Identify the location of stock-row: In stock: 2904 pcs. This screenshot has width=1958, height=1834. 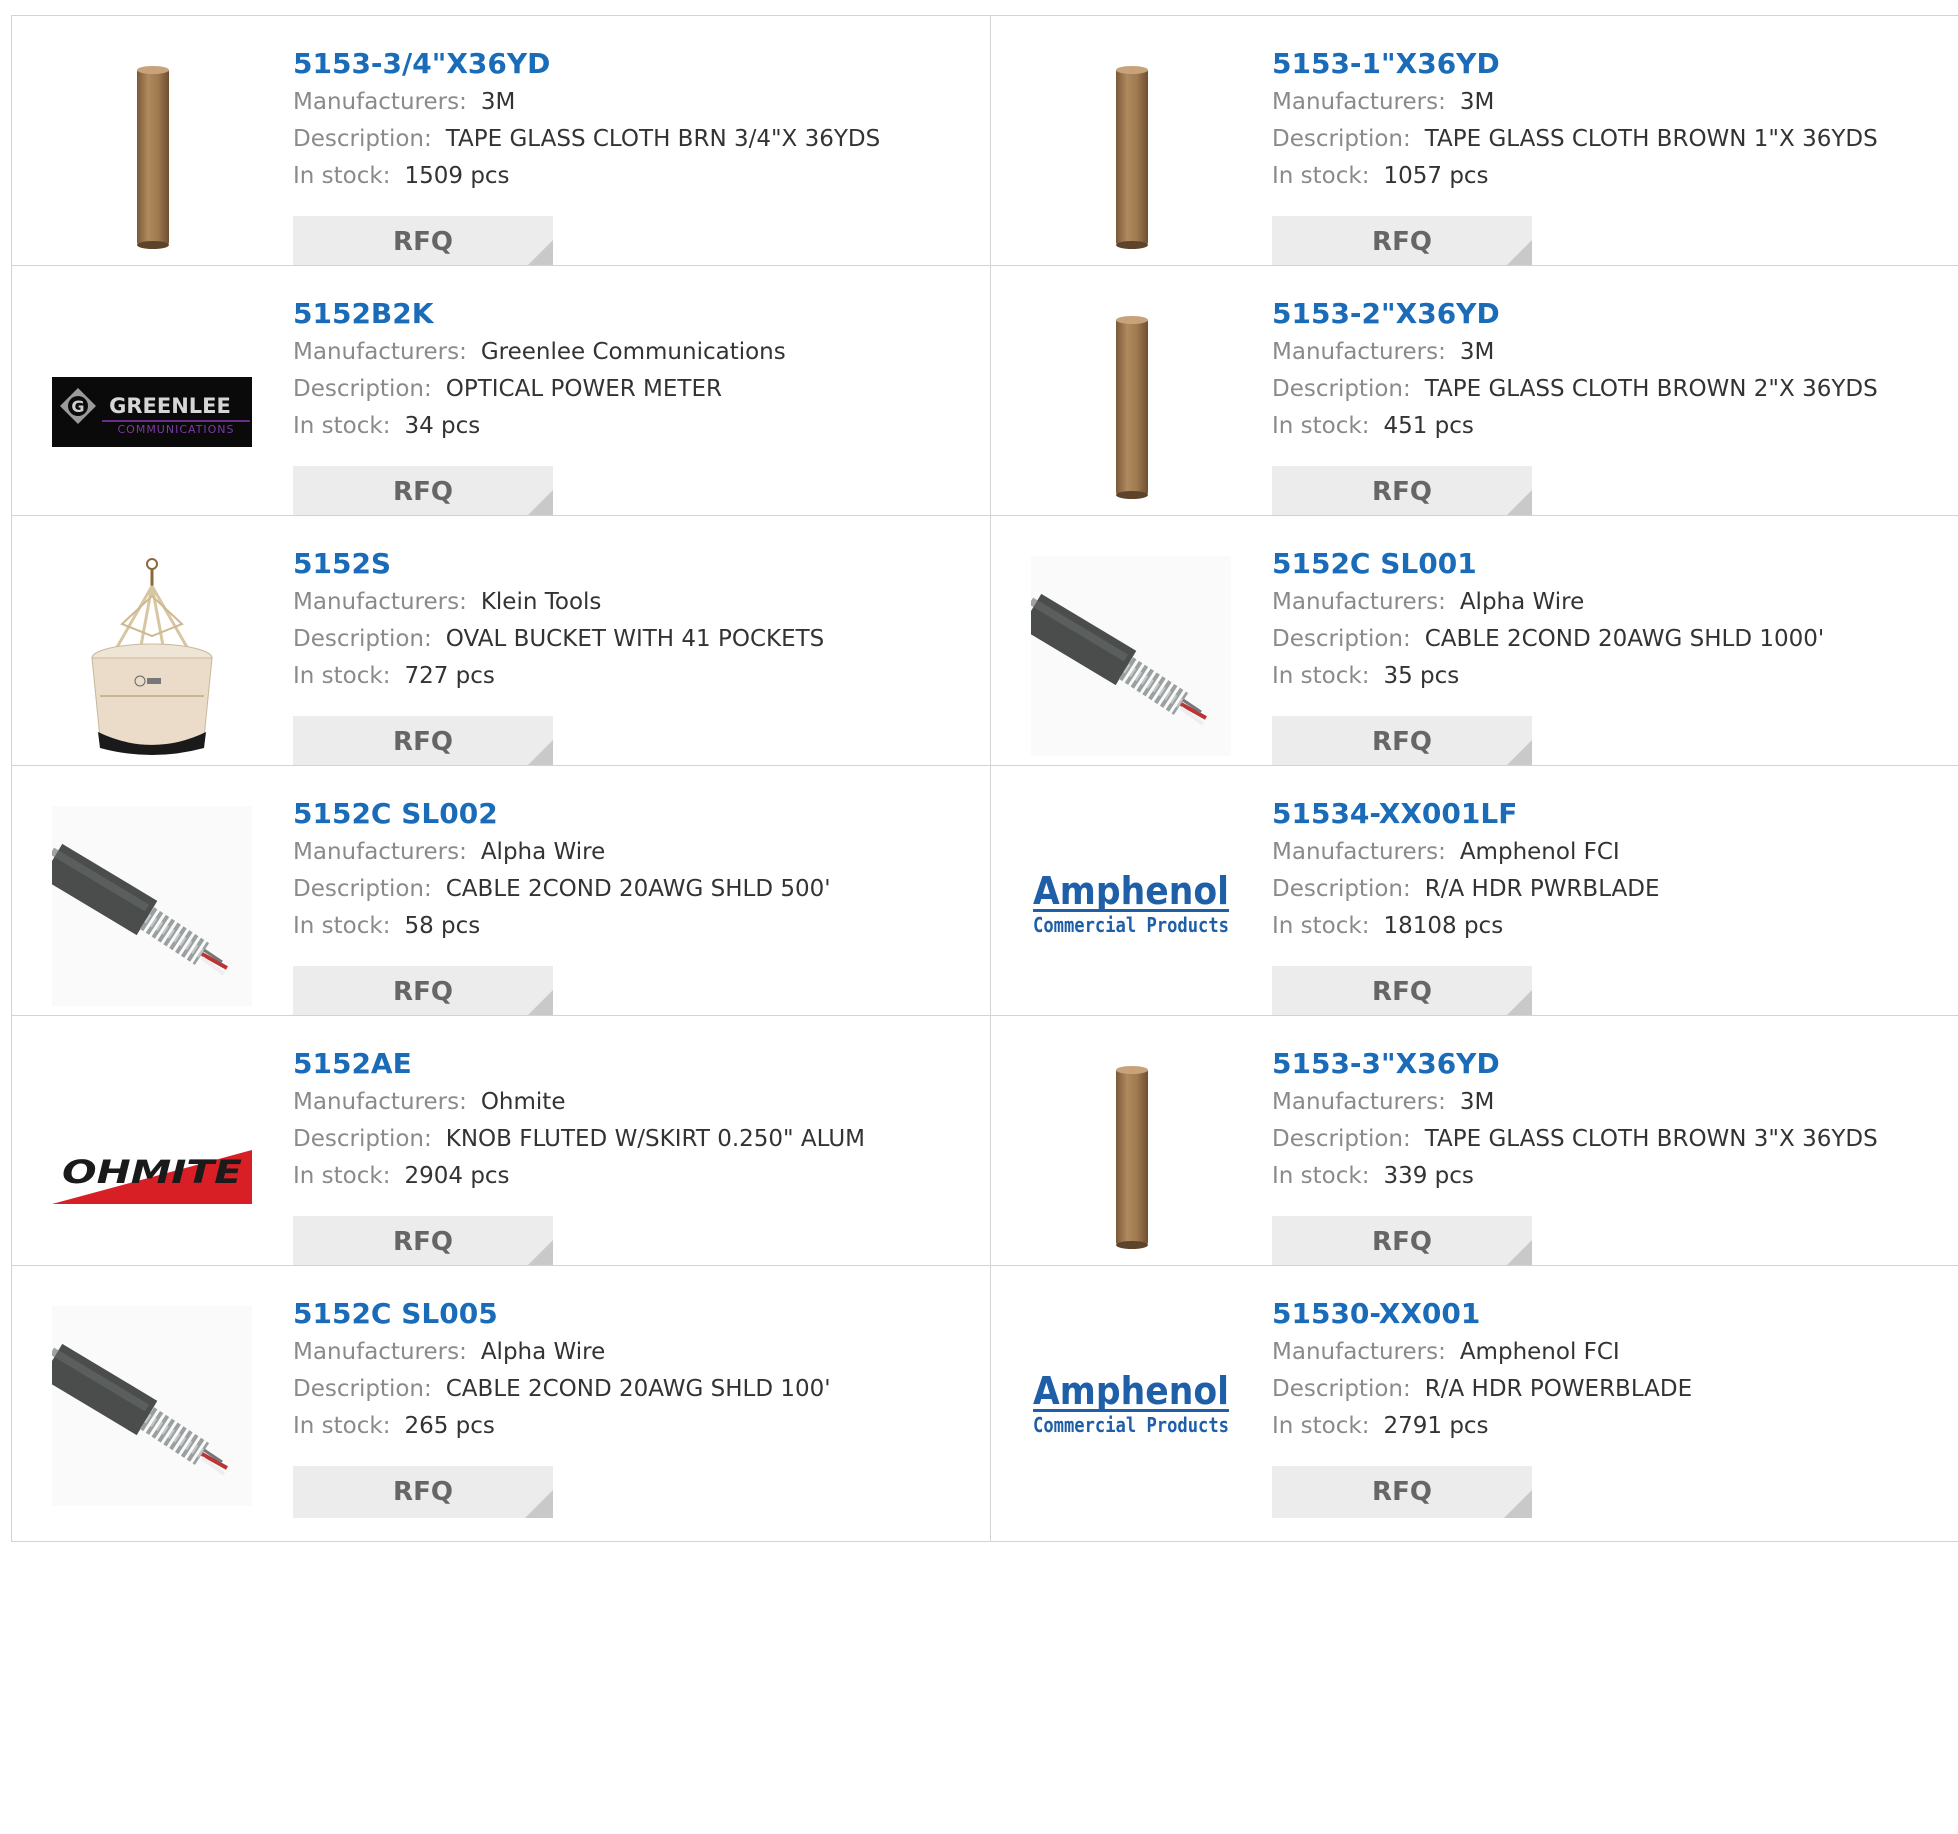
(632, 1176).